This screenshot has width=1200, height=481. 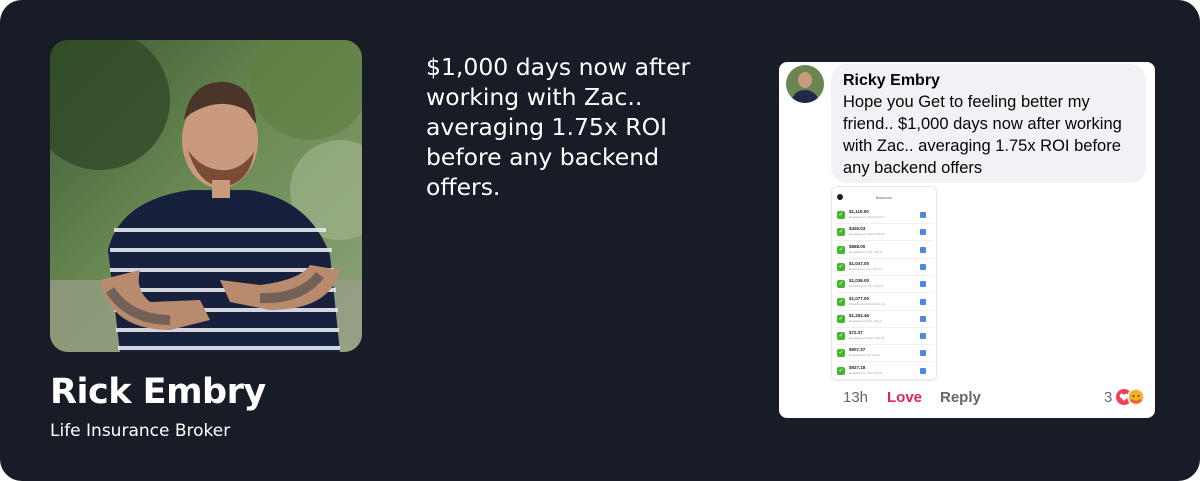 What do you see at coordinates (857, 246) in the screenshot?
I see `deposit-amount: $868.00` at bounding box center [857, 246].